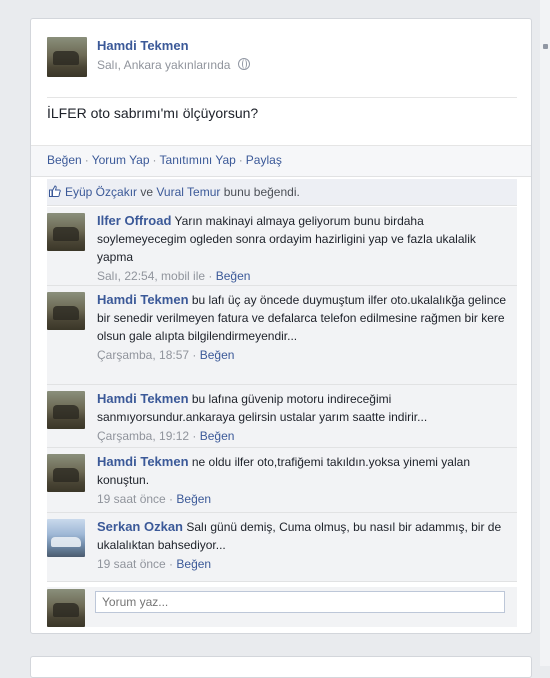 The image size is (550, 678). I want to click on comment-meta: Çarşamba, 19:12 · Beğen, so click(166, 436).